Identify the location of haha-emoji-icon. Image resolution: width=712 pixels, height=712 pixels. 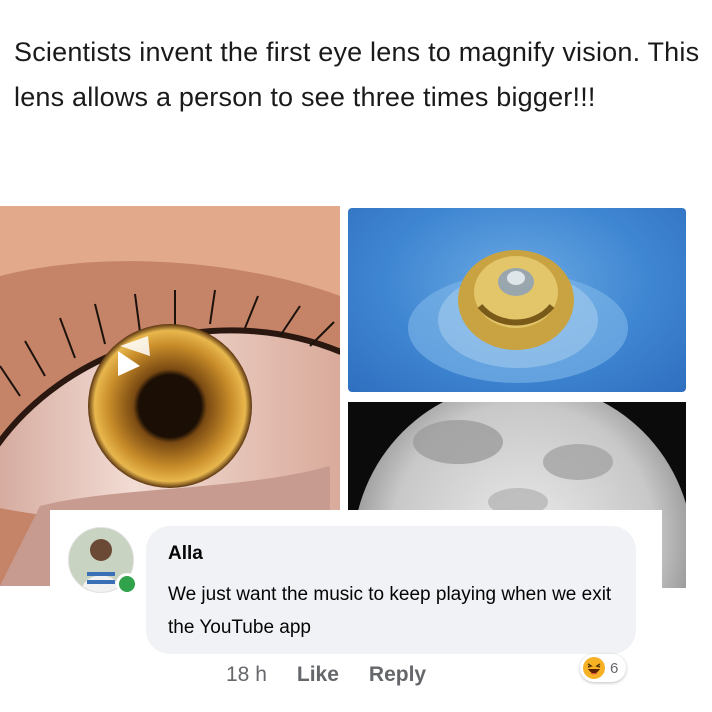
(594, 668).